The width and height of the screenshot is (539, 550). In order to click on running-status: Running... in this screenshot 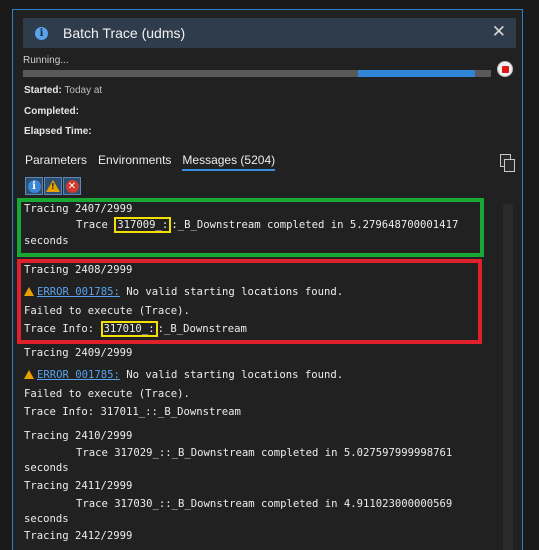, I will do `click(46, 60)`.